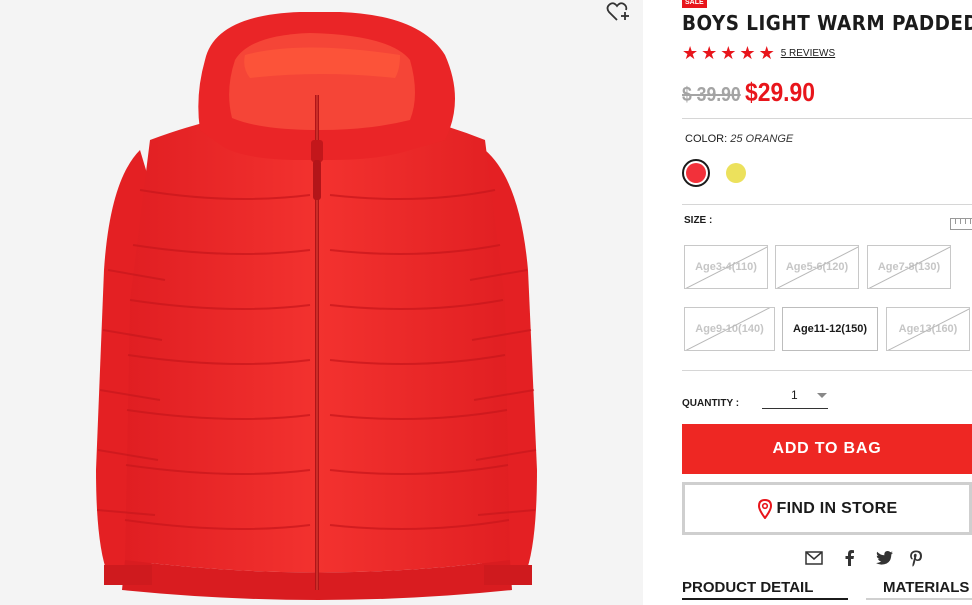  What do you see at coordinates (961, 224) in the screenshot?
I see `size-chart-ruler-icon` at bounding box center [961, 224].